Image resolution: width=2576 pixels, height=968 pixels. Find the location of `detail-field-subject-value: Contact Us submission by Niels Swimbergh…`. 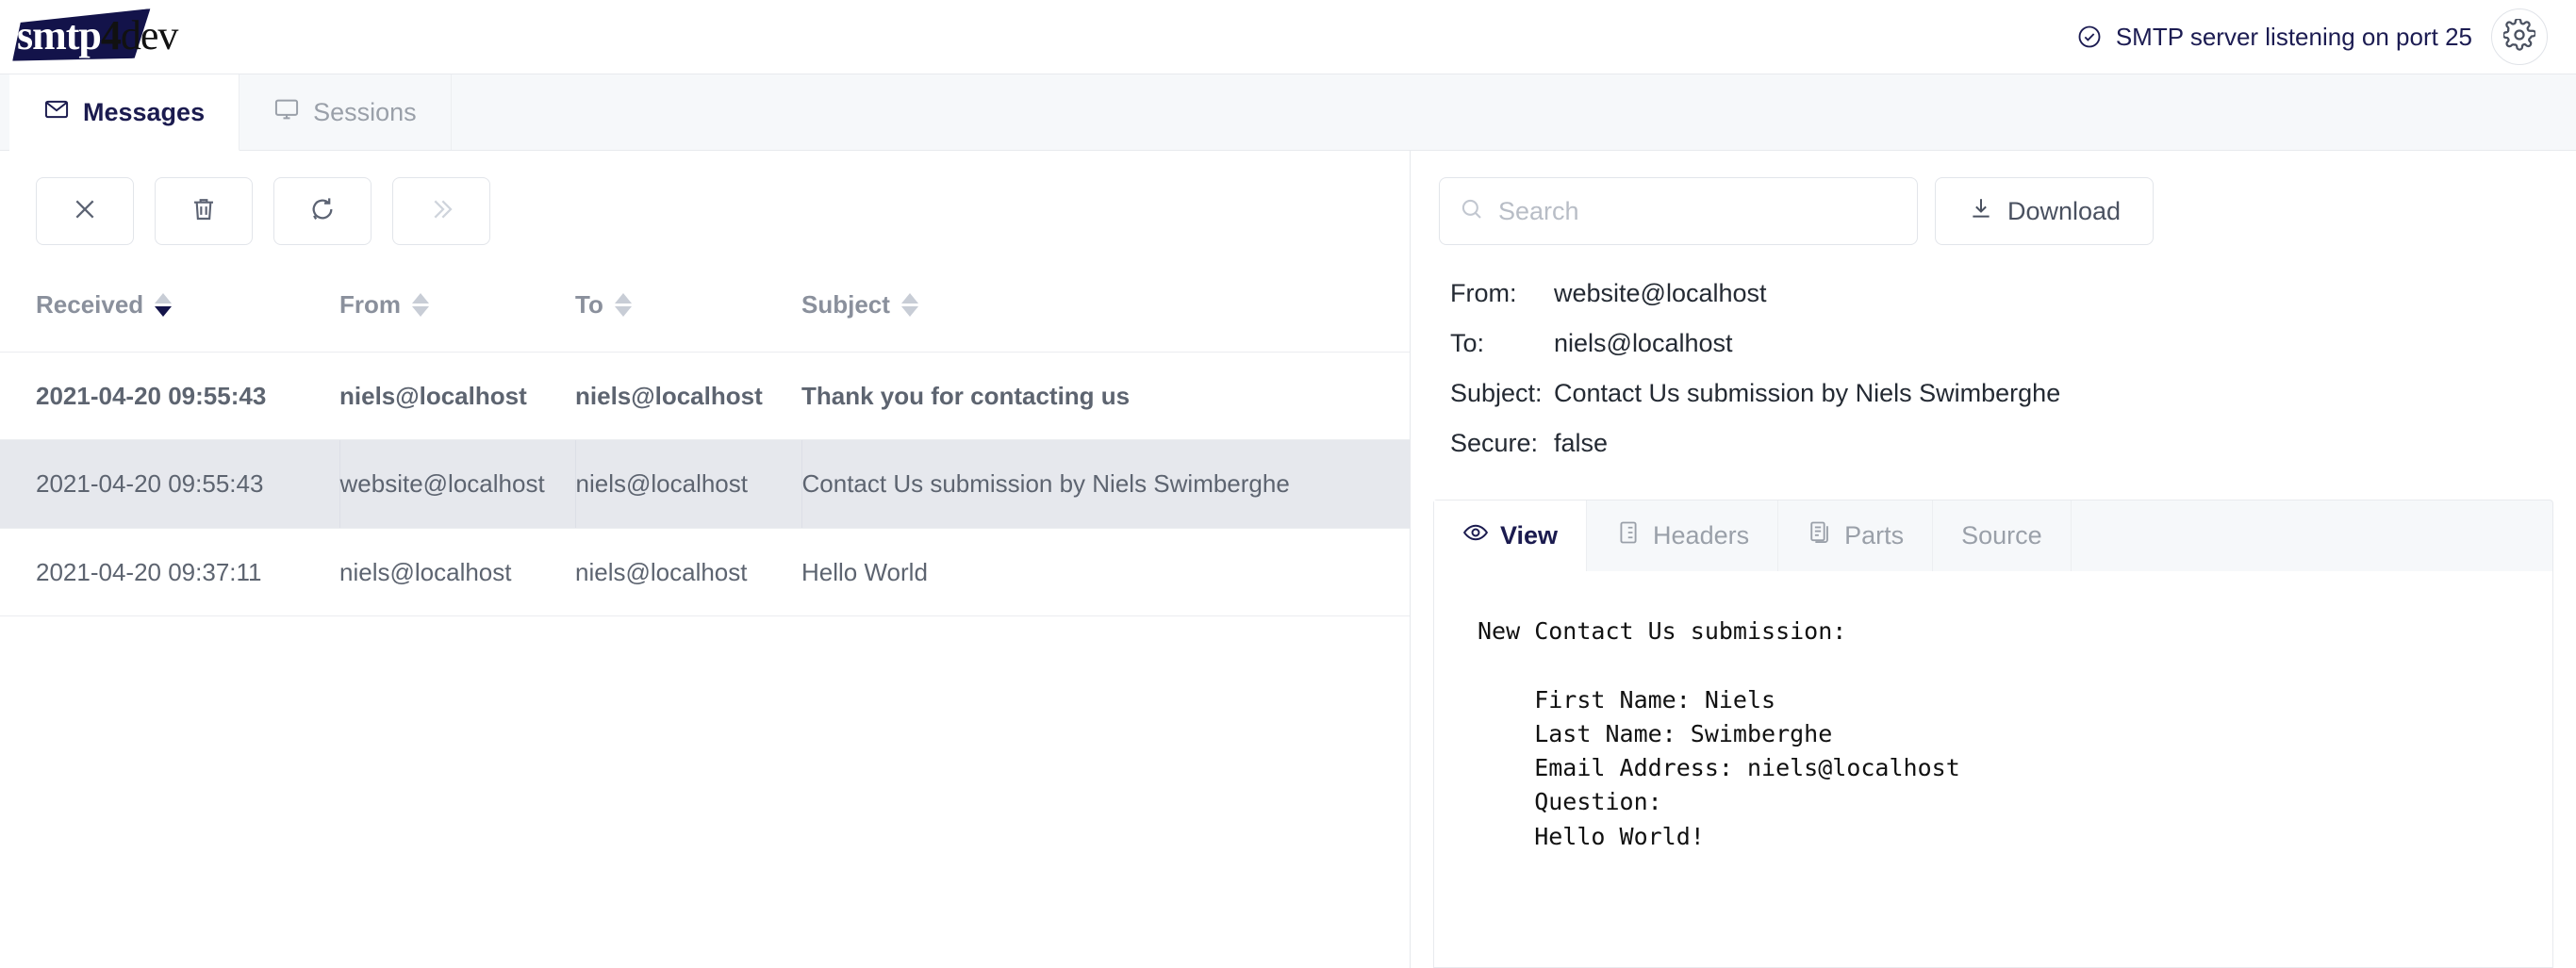

detail-field-subject-value: Contact Us submission by Niels Swimbergh… is located at coordinates (1807, 393).